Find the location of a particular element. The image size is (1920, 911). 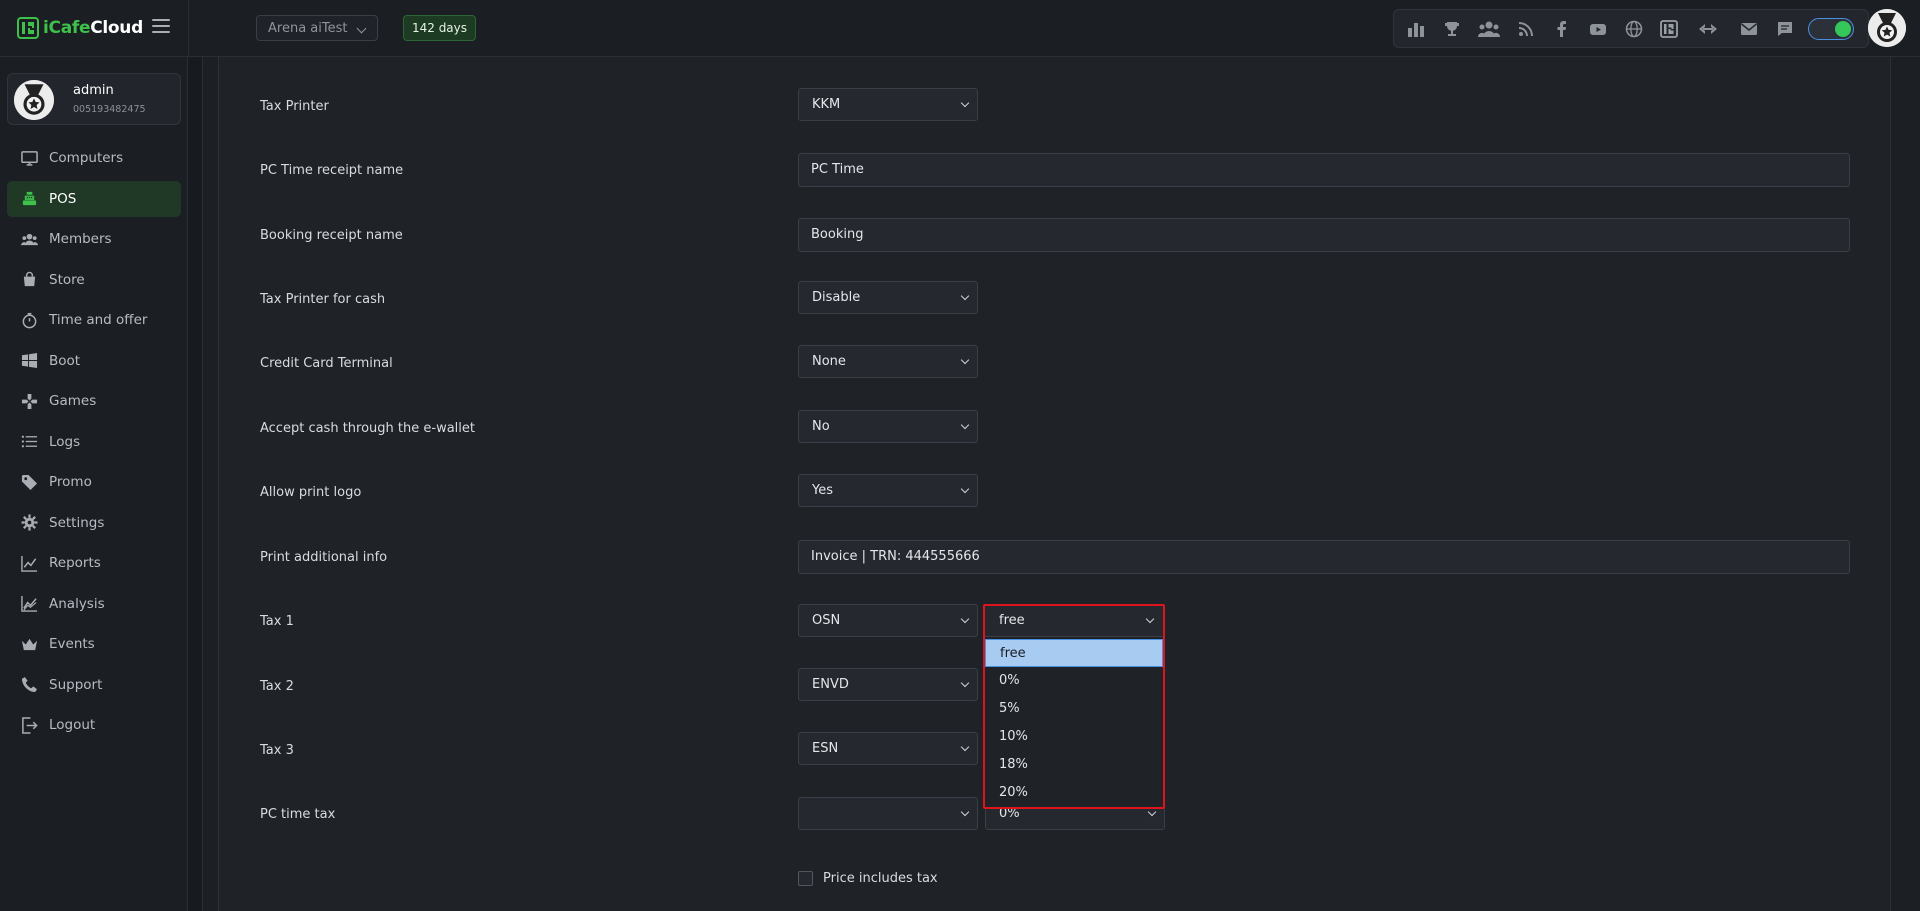

price-includes-tax-checkbox is located at coordinates (805, 878).